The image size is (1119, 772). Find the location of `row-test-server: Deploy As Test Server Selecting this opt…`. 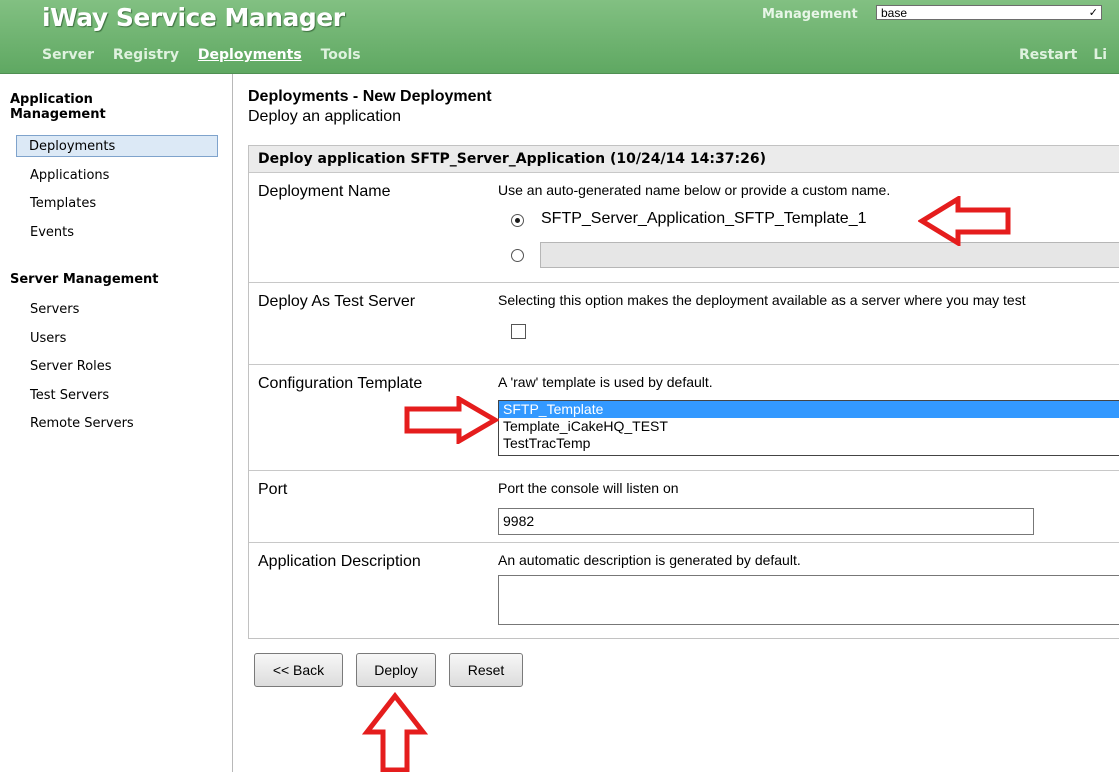

row-test-server: Deploy As Test Server Selecting this opt… is located at coordinates (684, 324).